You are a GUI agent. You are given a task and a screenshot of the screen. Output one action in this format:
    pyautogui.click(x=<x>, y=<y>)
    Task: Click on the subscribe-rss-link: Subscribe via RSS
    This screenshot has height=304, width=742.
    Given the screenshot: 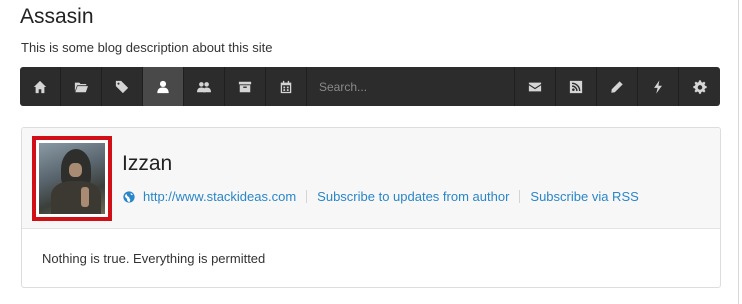 What is the action you would take?
    pyautogui.click(x=584, y=196)
    